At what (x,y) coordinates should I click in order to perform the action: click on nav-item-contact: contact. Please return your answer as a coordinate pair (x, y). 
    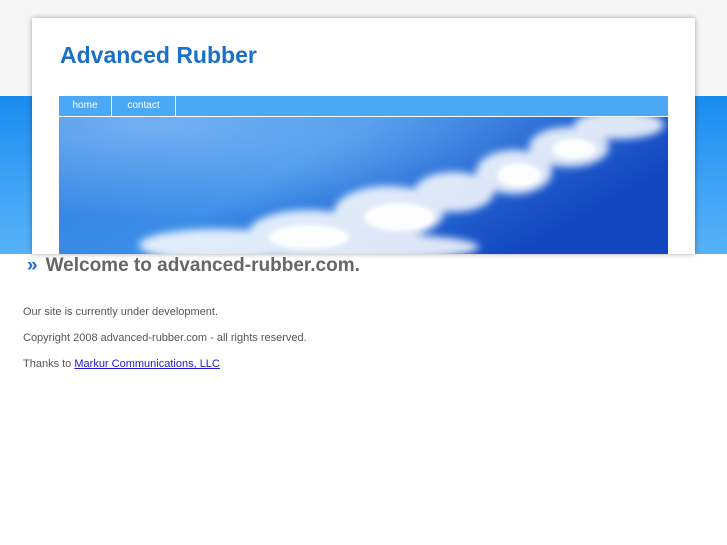
    Looking at the image, I should click on (144, 106).